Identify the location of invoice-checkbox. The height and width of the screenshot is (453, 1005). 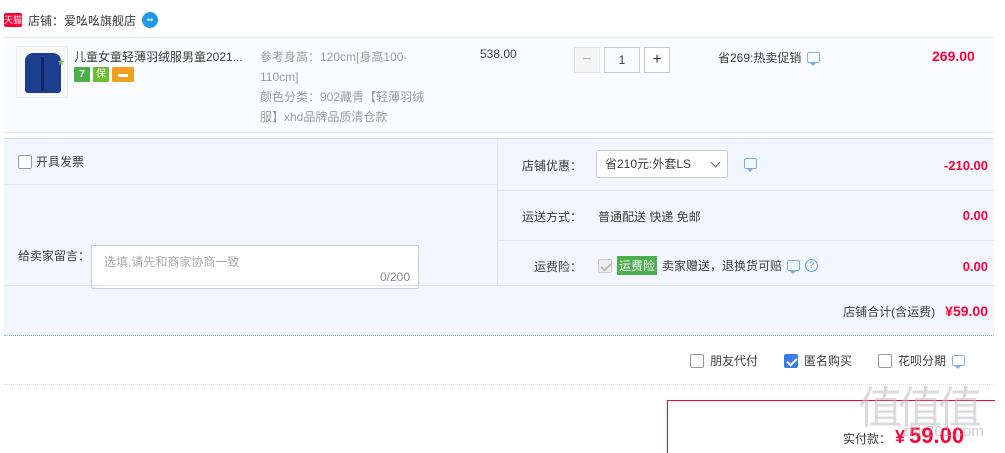
(25, 161).